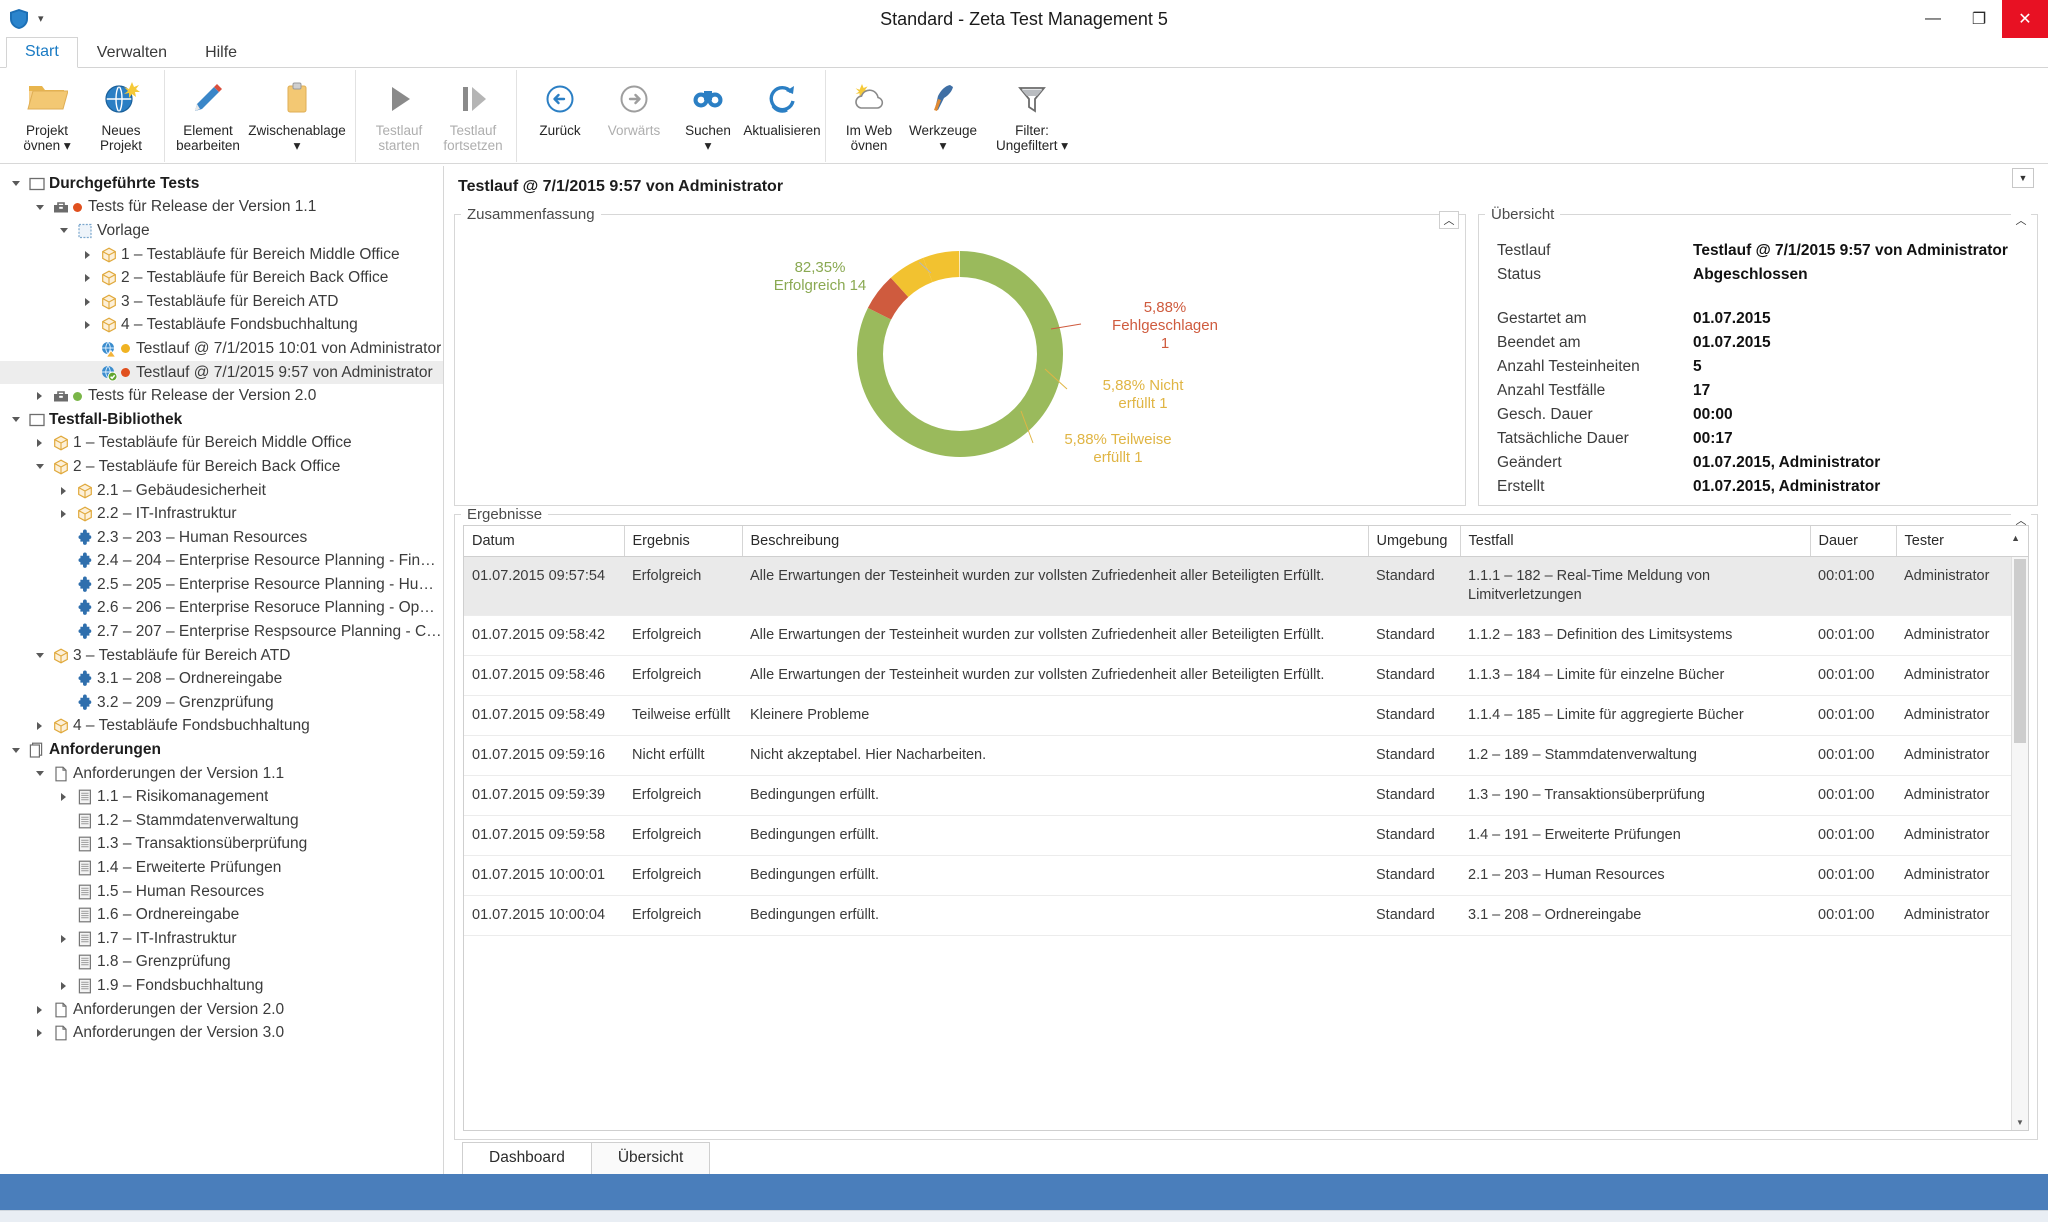 Image resolution: width=2048 pixels, height=1222 pixels. What do you see at coordinates (42, 52) in the screenshot?
I see `tab-start: Start` at bounding box center [42, 52].